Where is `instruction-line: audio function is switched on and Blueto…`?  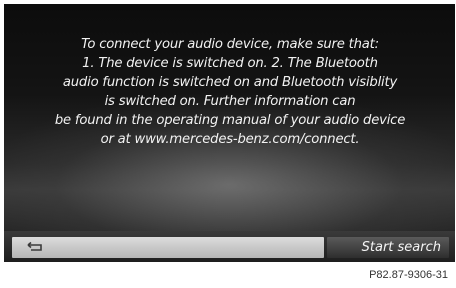 instruction-line: audio function is switched on and Blueto… is located at coordinates (230, 82).